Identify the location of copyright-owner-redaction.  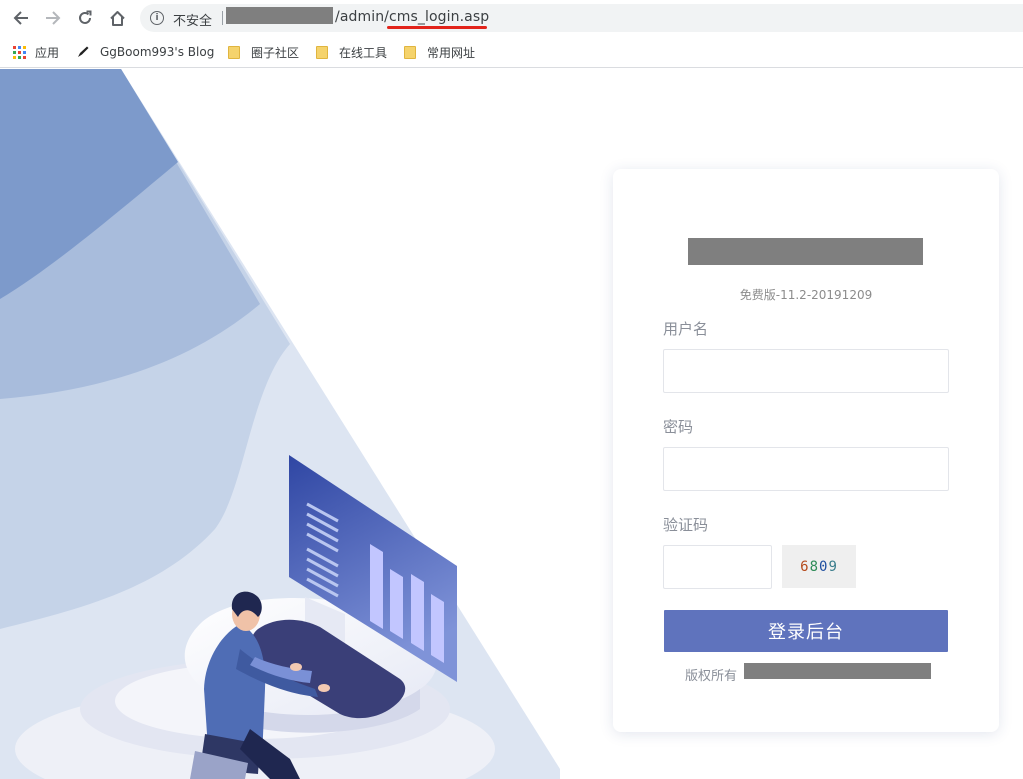
(837, 671).